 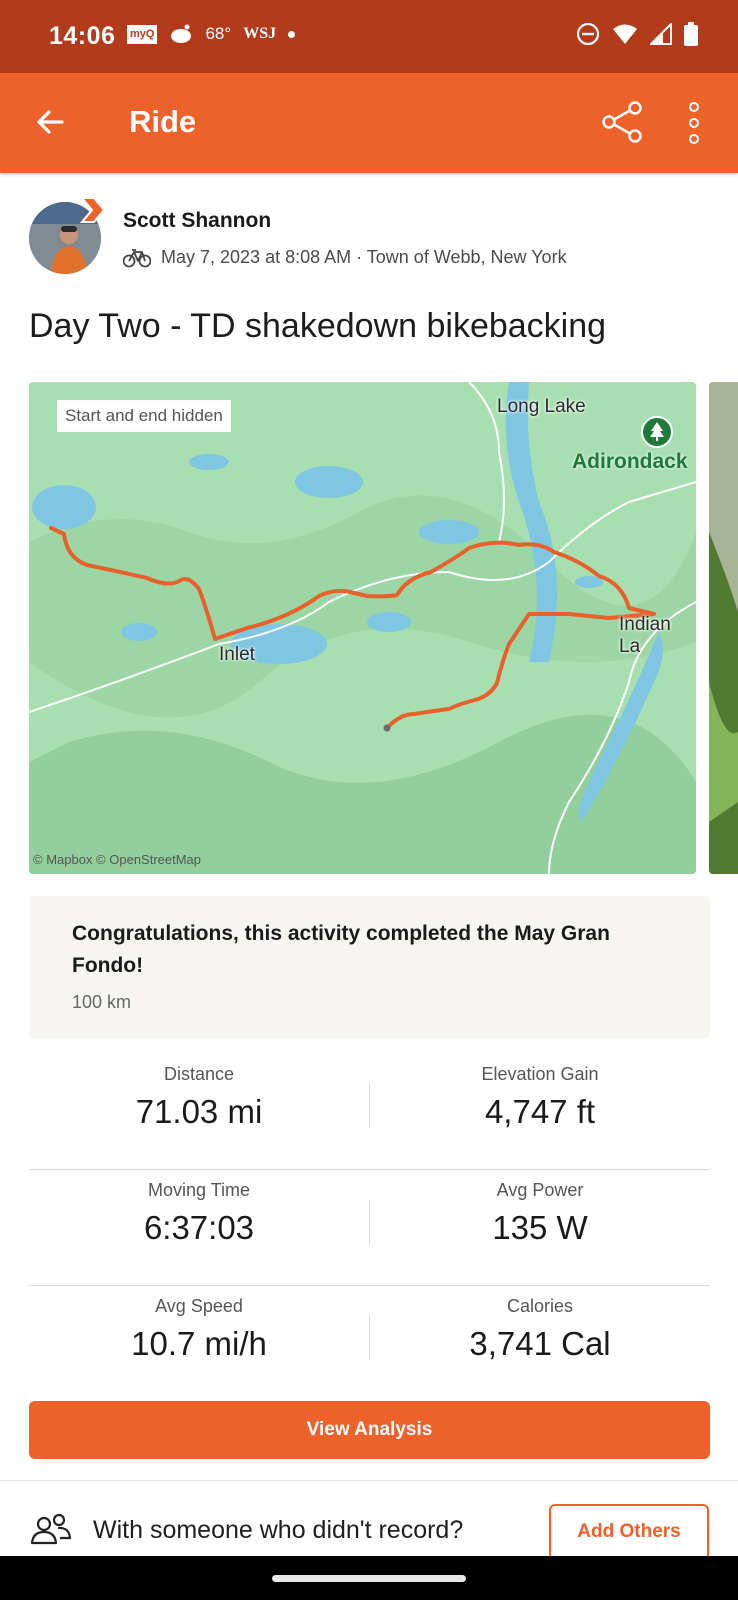 I want to click on stat-elevation-gain: Elevation Gain 4,747 ft, so click(x=540, y=1097).